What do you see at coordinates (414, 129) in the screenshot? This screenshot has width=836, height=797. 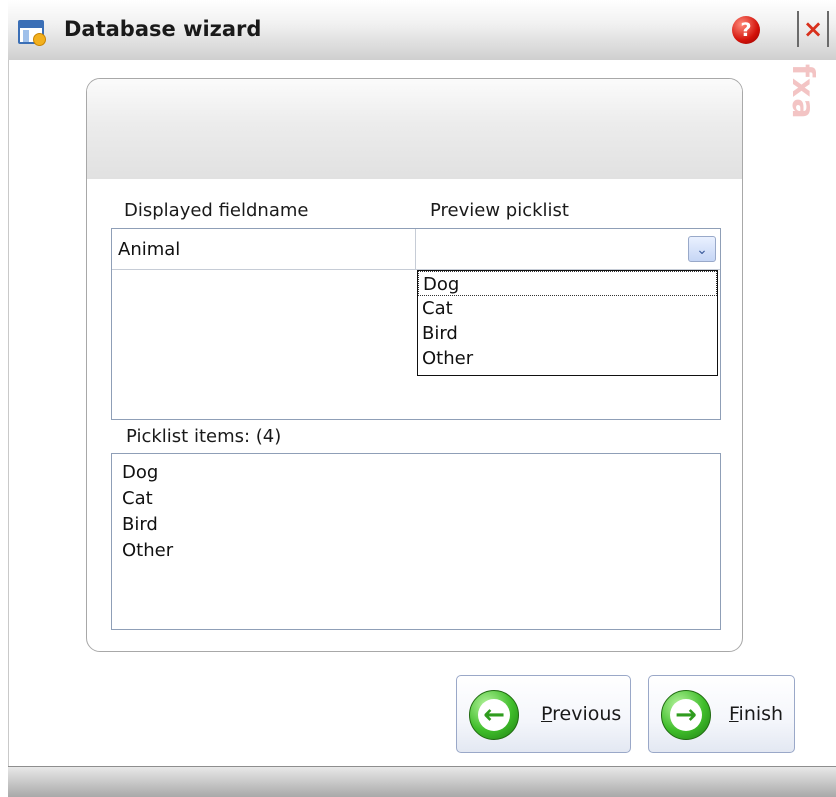 I see `panel-header` at bounding box center [414, 129].